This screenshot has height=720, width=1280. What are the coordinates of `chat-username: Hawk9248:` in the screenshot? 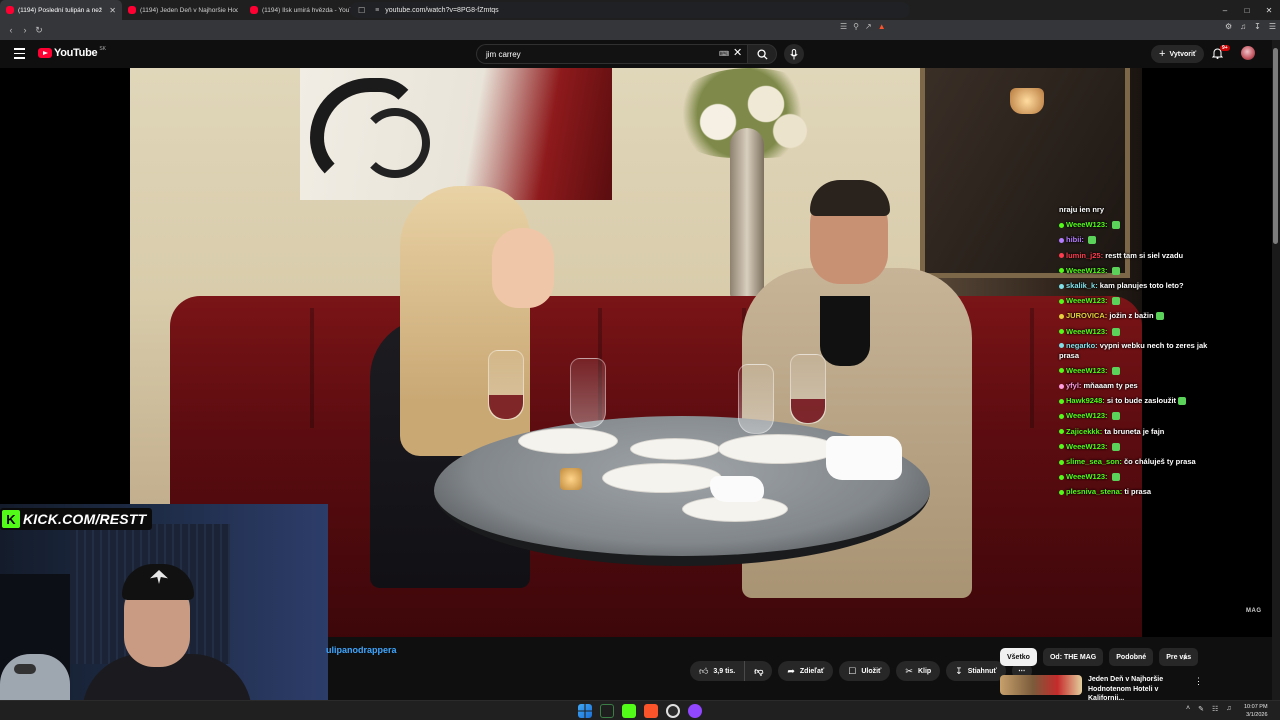 It's located at (1085, 401).